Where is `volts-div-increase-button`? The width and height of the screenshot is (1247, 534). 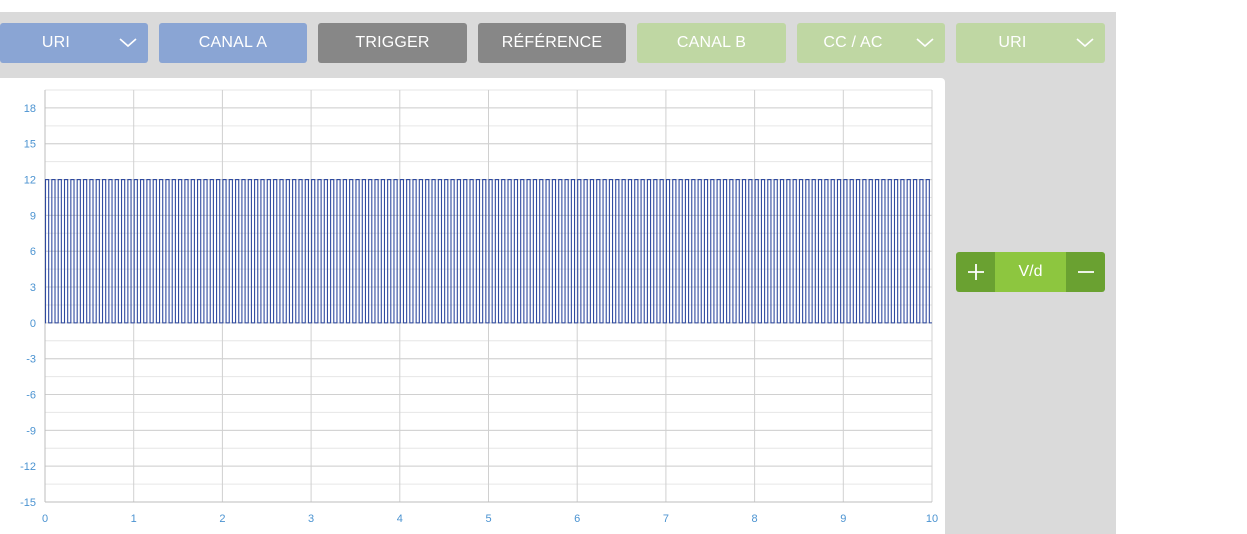 volts-div-increase-button is located at coordinates (975, 272).